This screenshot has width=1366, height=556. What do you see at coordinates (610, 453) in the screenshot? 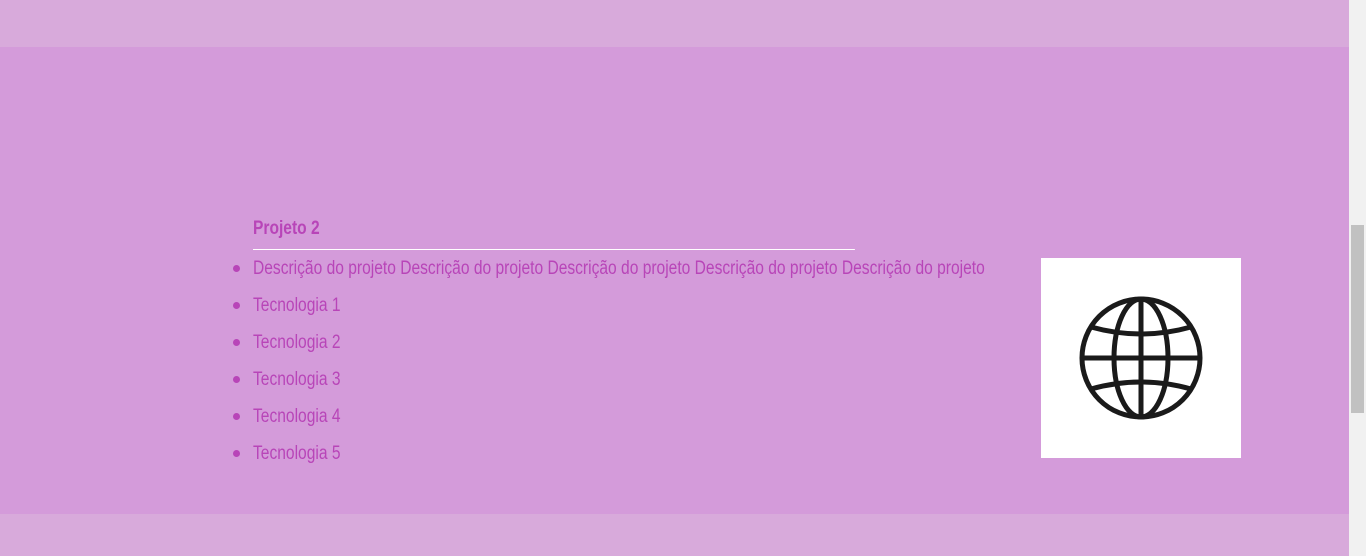
I see `technology-item: Tecnologia 5` at bounding box center [610, 453].